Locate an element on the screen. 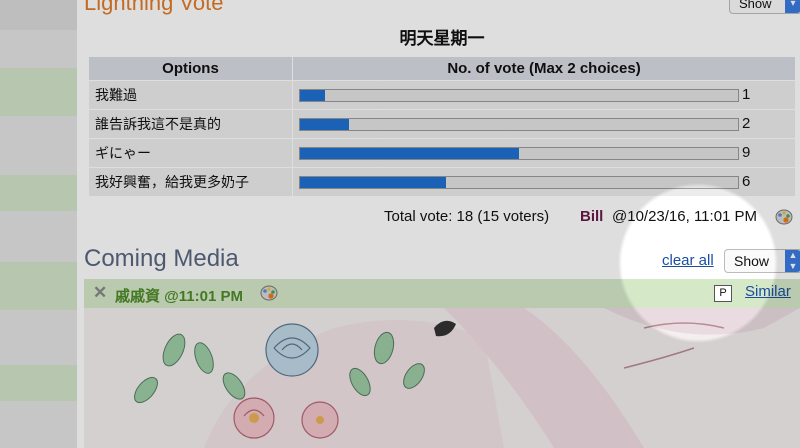 This screenshot has height=448, width=800. option-label: 我難過 is located at coordinates (116, 95).